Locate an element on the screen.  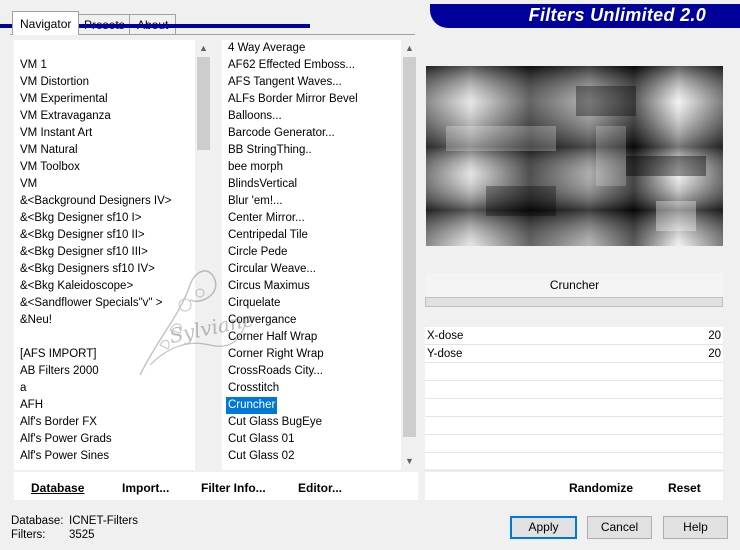
list-item: Corner Right Wrap is located at coordinates (276, 354).